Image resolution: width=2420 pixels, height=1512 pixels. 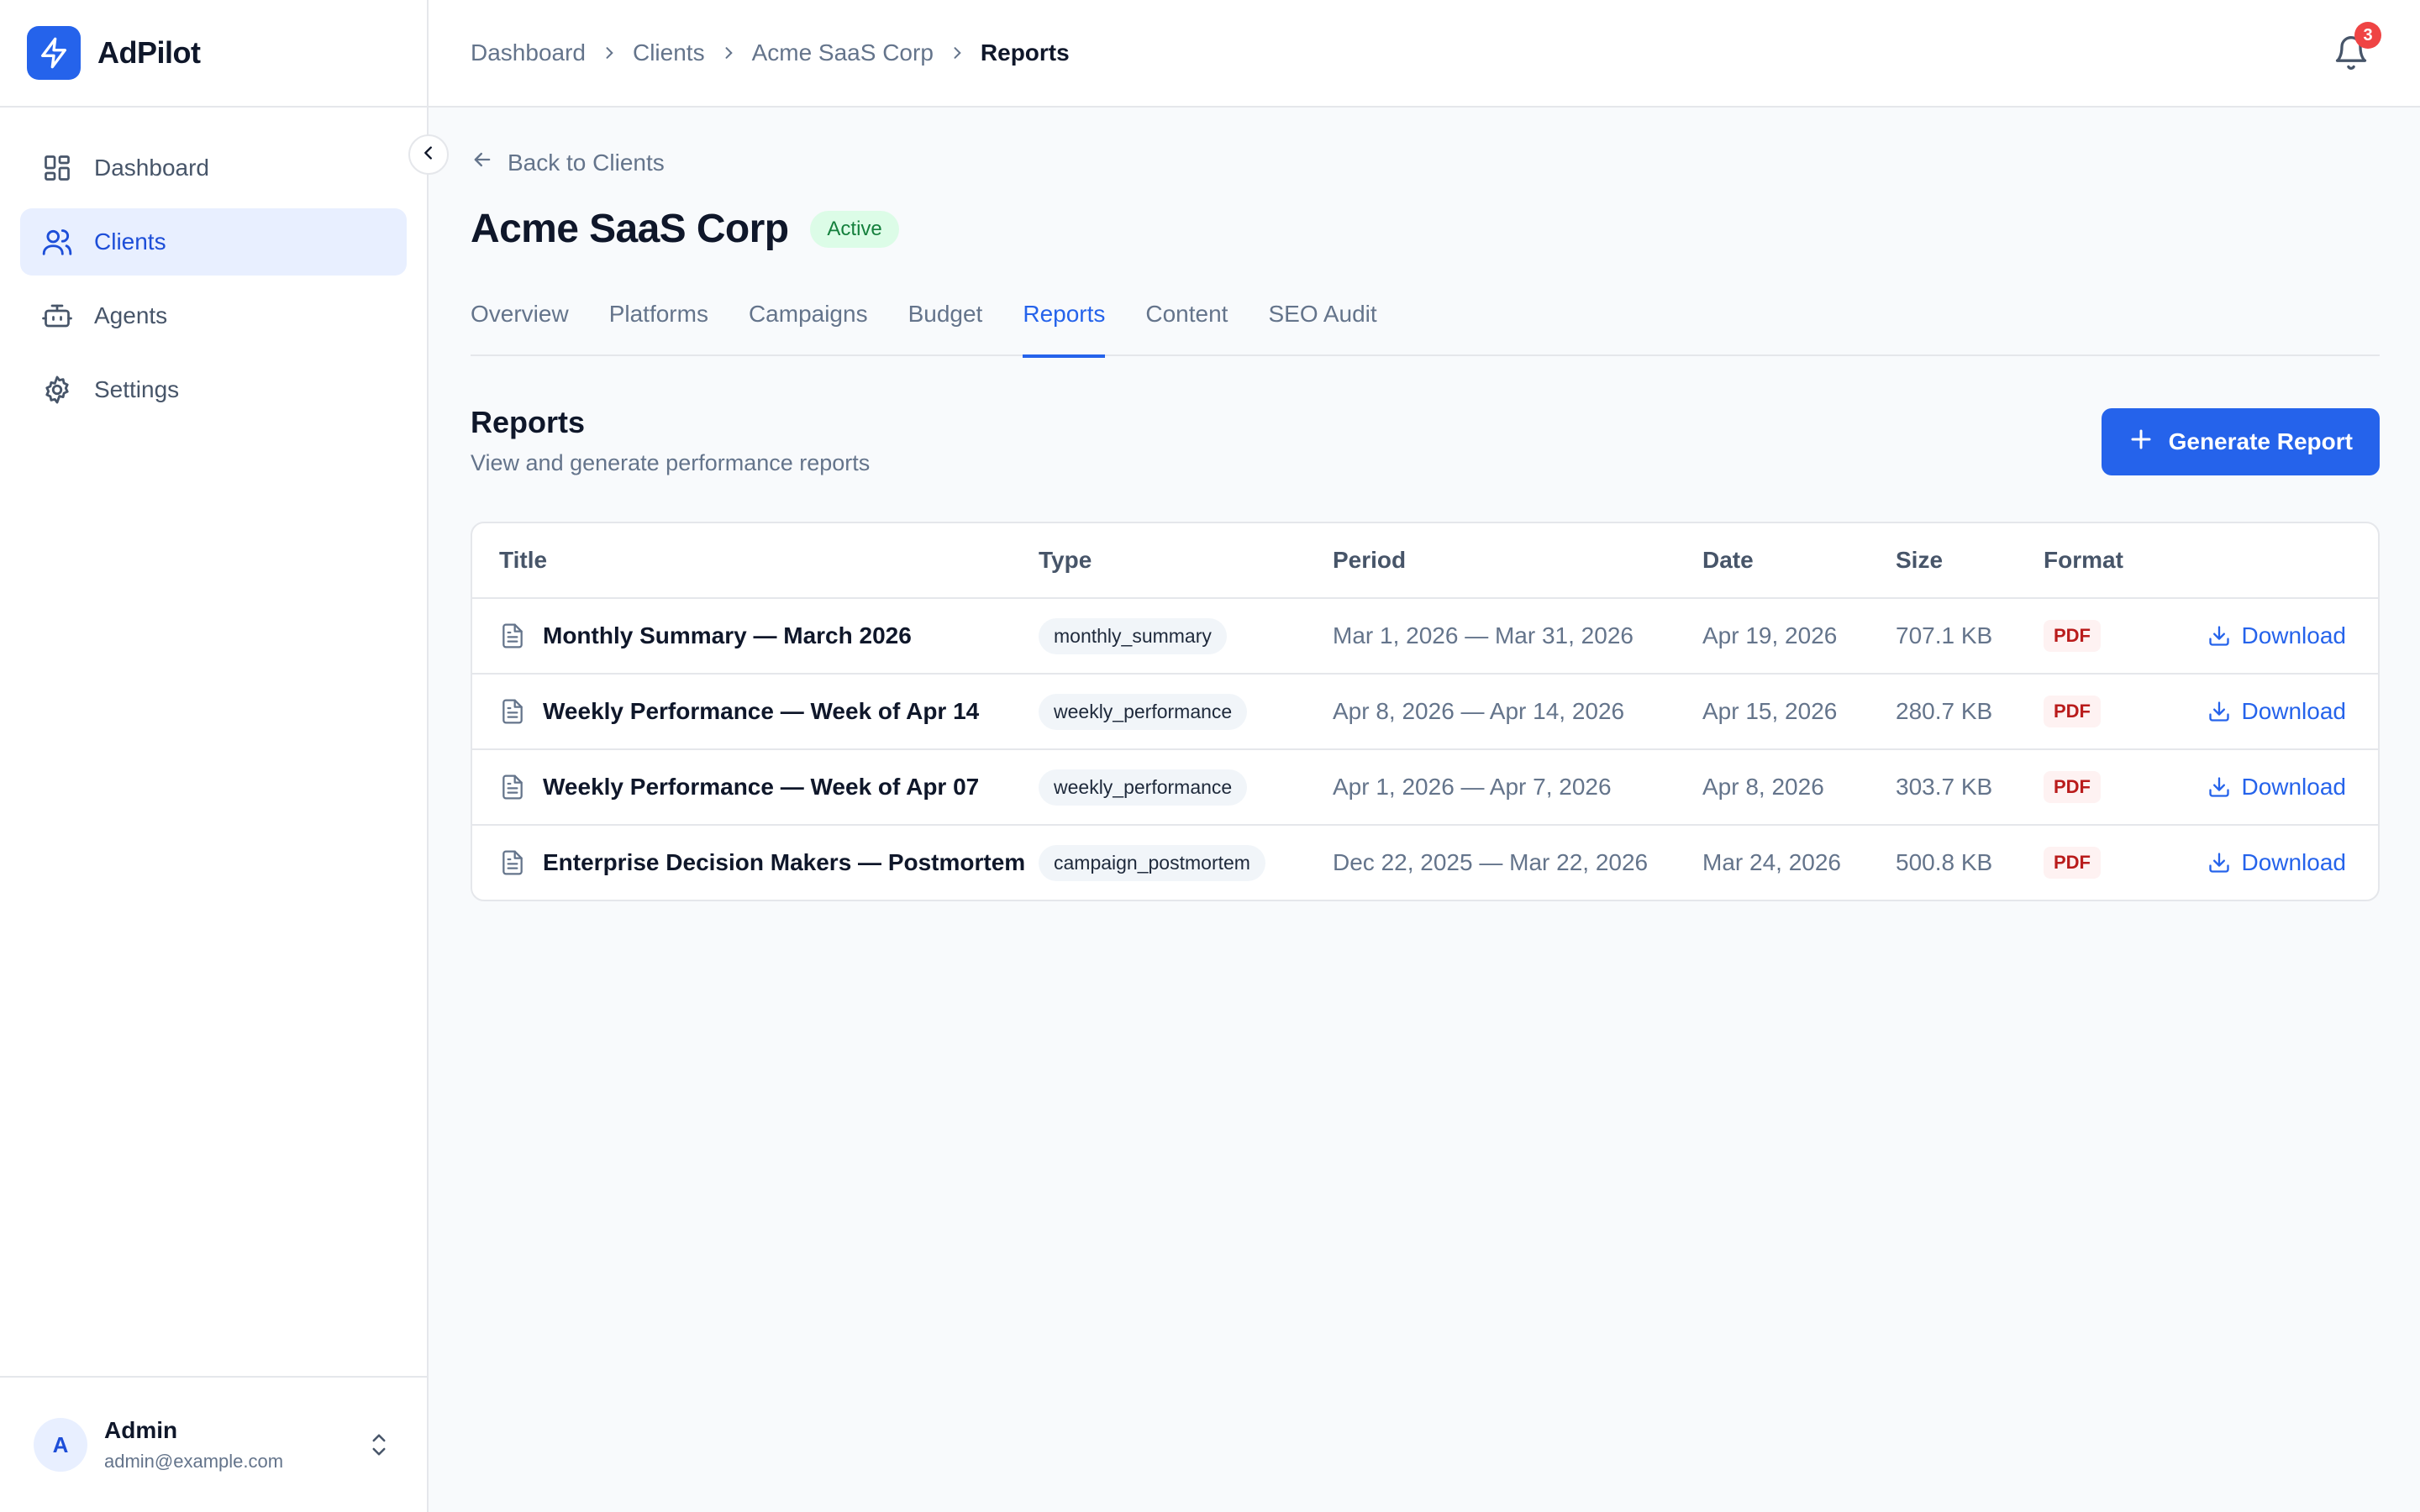 What do you see at coordinates (57, 242) in the screenshot?
I see `users-icon` at bounding box center [57, 242].